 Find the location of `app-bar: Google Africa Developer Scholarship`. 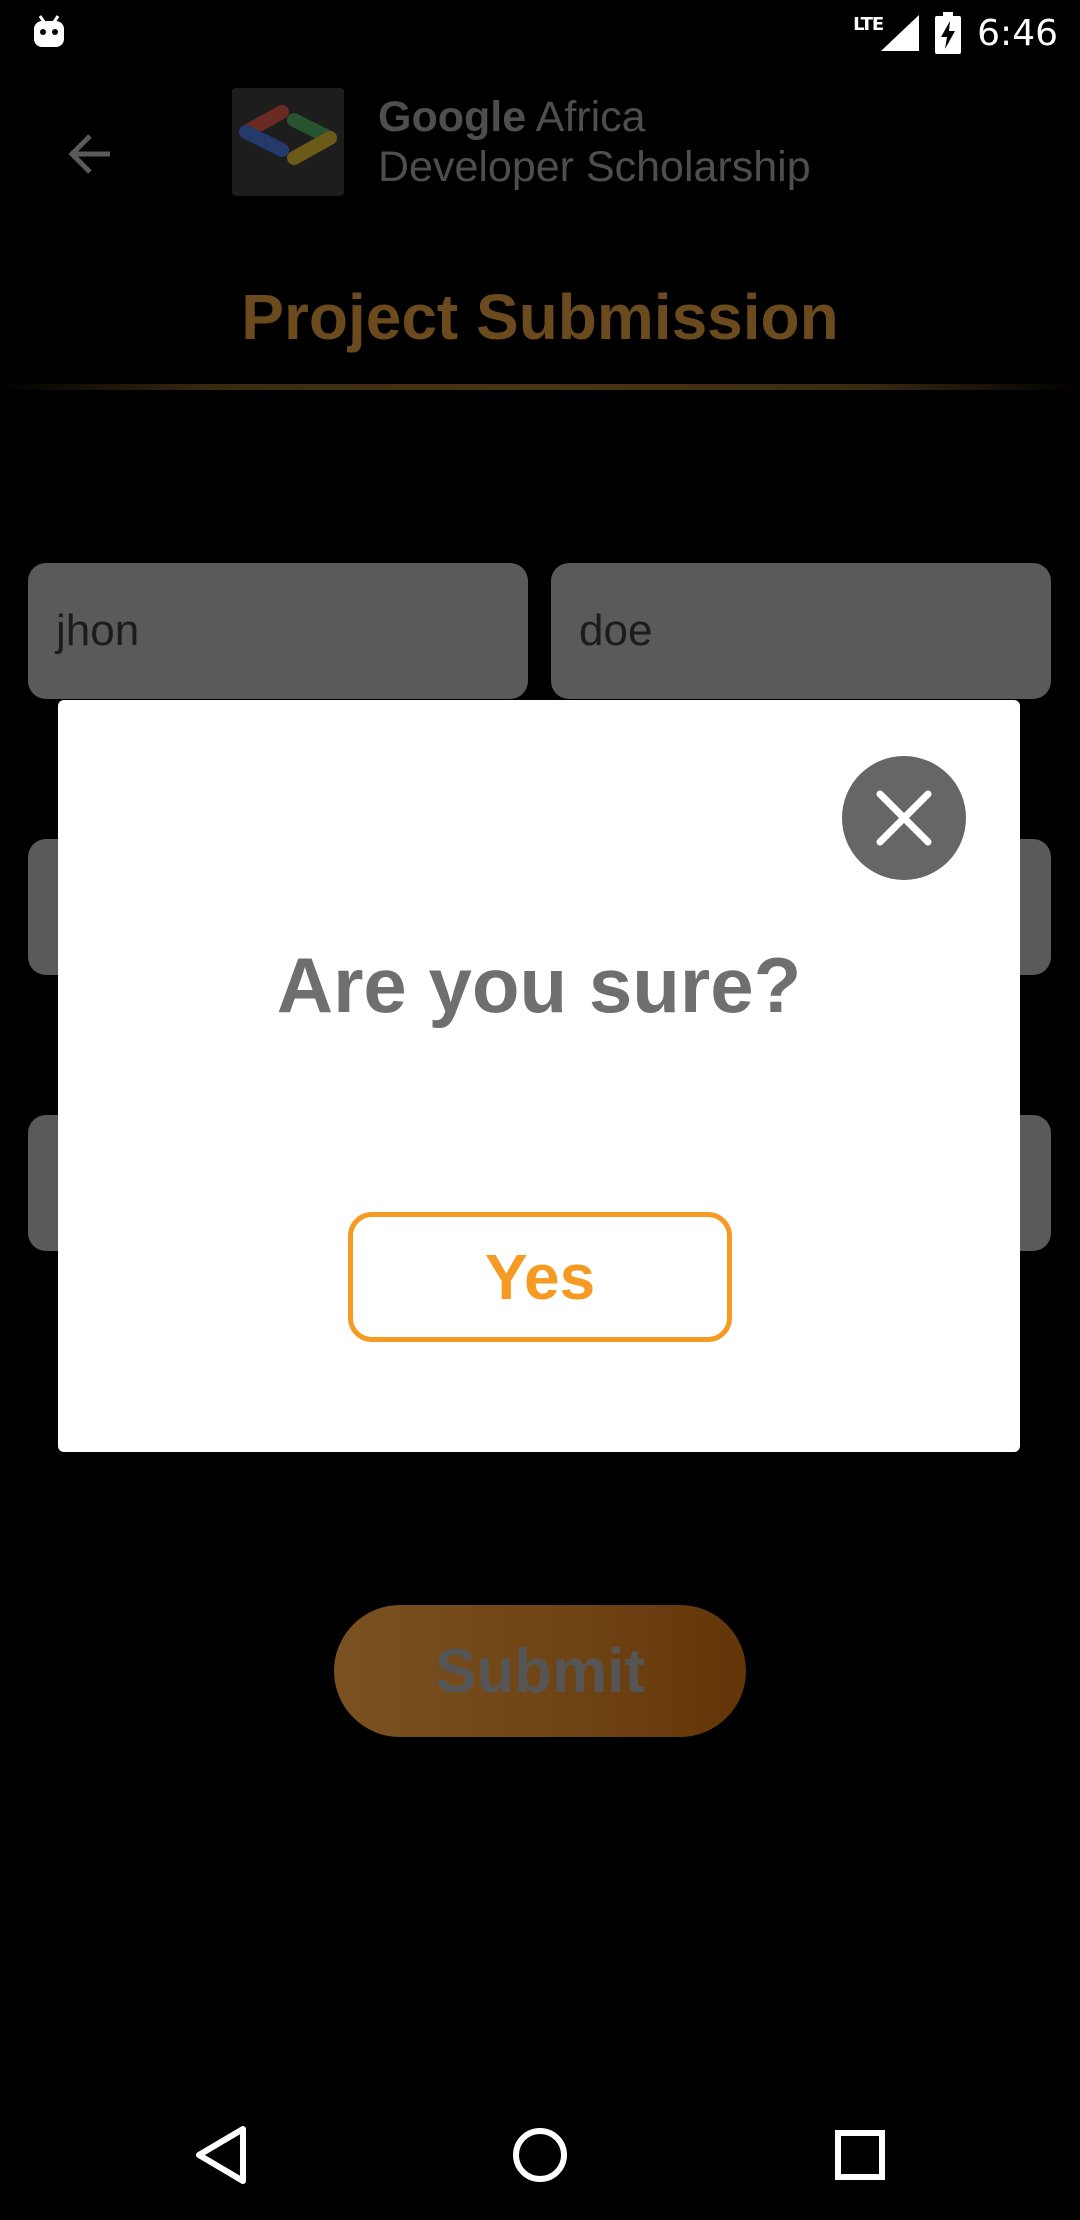

app-bar: Google Africa Developer Scholarship is located at coordinates (540, 144).